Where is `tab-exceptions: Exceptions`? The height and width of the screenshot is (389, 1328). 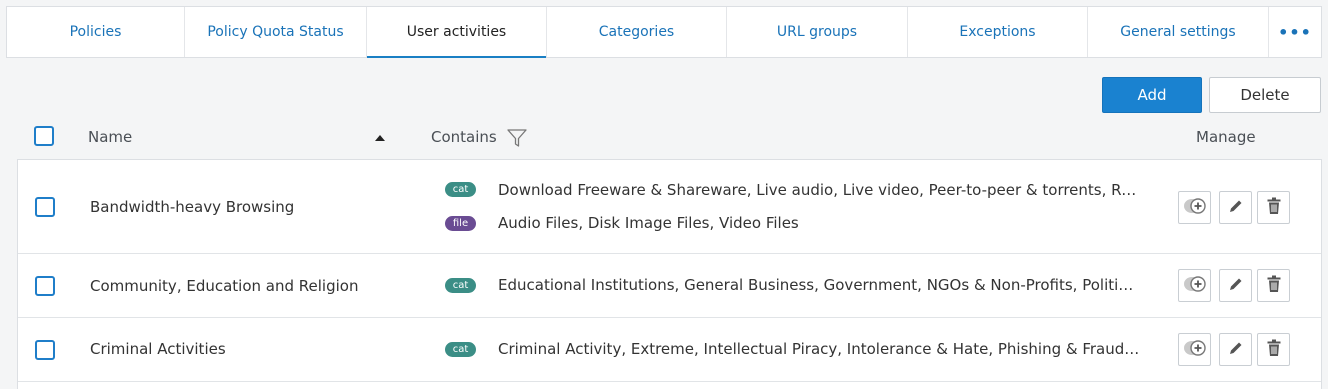
tab-exceptions: Exceptions is located at coordinates (998, 32).